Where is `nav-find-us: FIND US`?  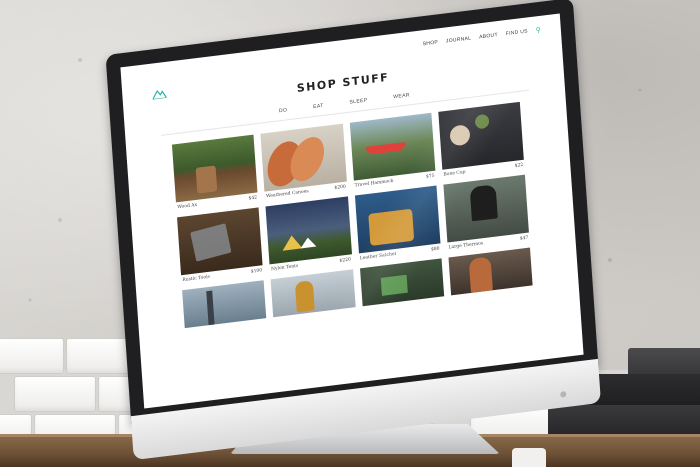 nav-find-us: FIND US is located at coordinates (517, 32).